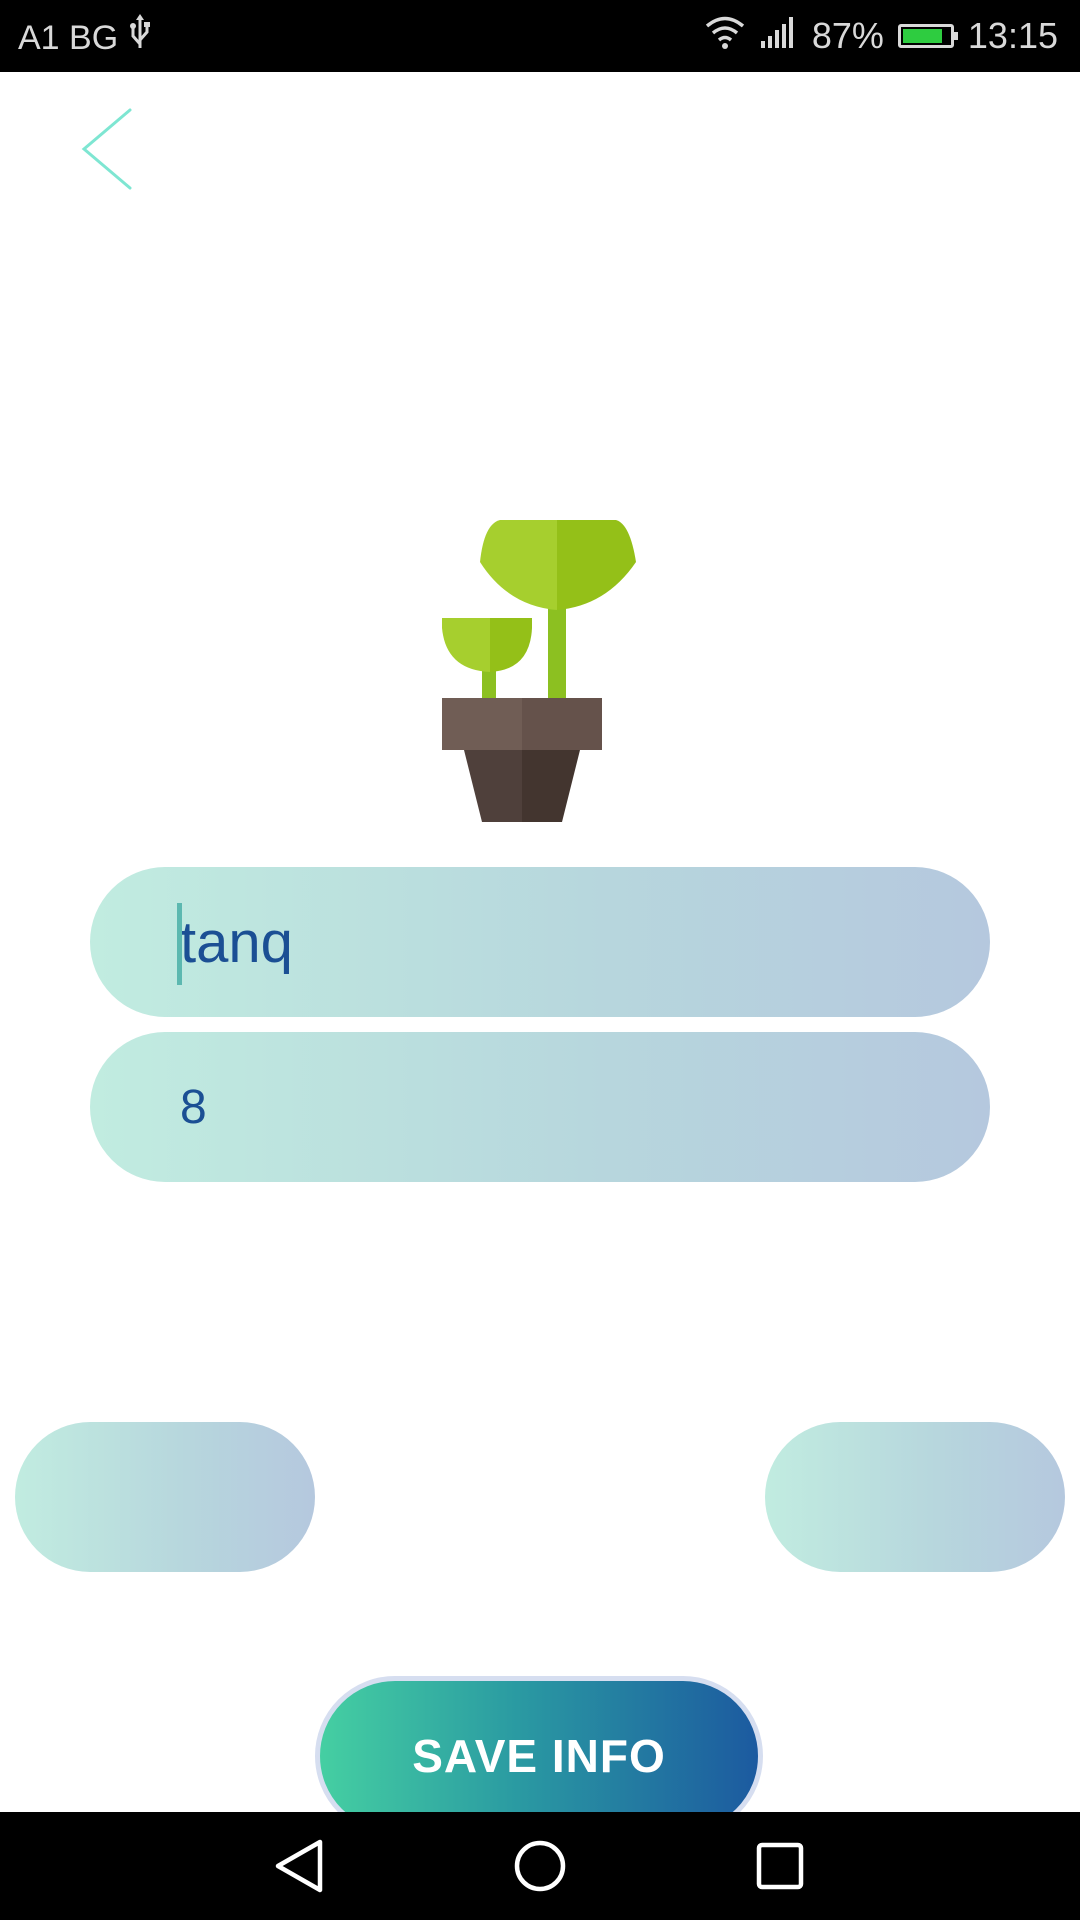  I want to click on usb-icon, so click(140, 37).